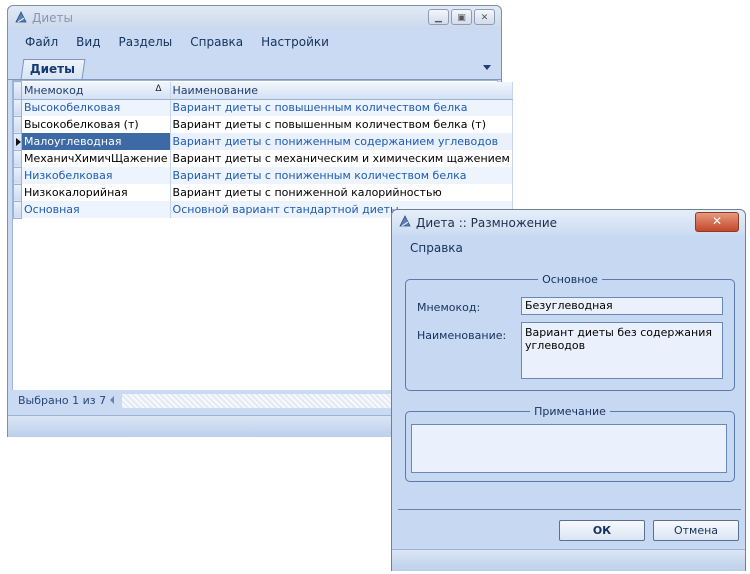  I want to click on main-group-title: Основное, so click(570, 279).